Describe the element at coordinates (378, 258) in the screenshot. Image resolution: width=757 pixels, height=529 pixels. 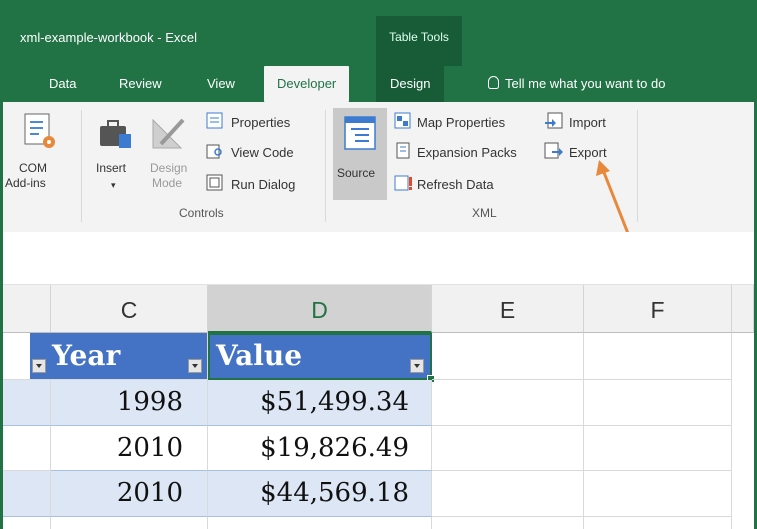
I see `formula-bar-area` at that location.